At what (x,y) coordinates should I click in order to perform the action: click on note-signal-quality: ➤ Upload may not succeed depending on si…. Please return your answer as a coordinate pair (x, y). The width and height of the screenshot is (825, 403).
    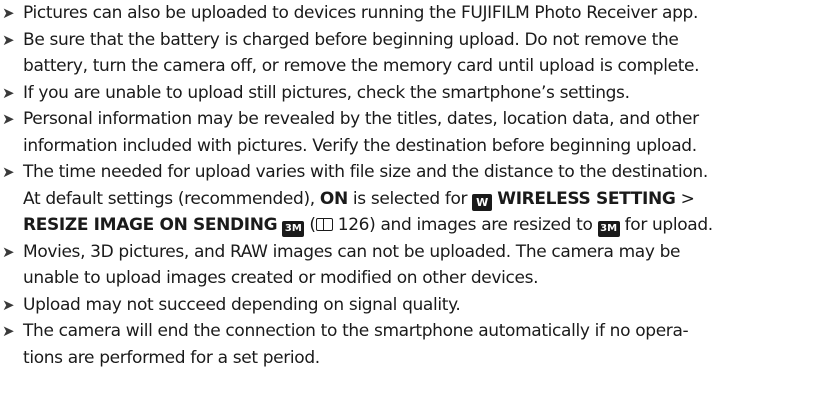
    Looking at the image, I should click on (412, 305).